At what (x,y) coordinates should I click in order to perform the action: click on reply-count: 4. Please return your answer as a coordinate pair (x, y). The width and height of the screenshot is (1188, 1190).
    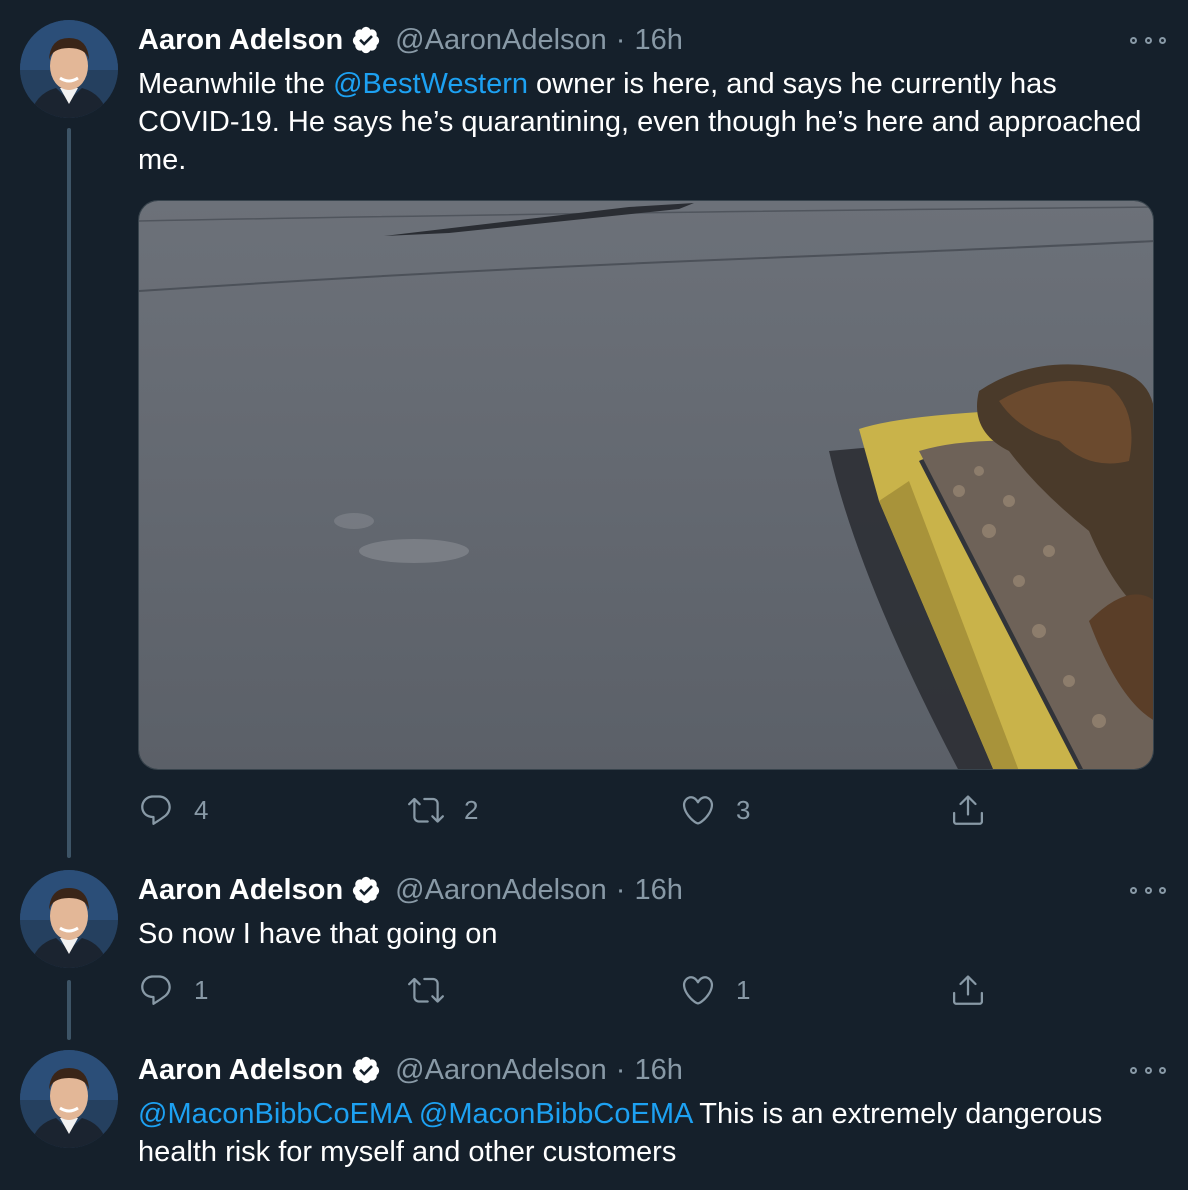
    Looking at the image, I should click on (201, 809).